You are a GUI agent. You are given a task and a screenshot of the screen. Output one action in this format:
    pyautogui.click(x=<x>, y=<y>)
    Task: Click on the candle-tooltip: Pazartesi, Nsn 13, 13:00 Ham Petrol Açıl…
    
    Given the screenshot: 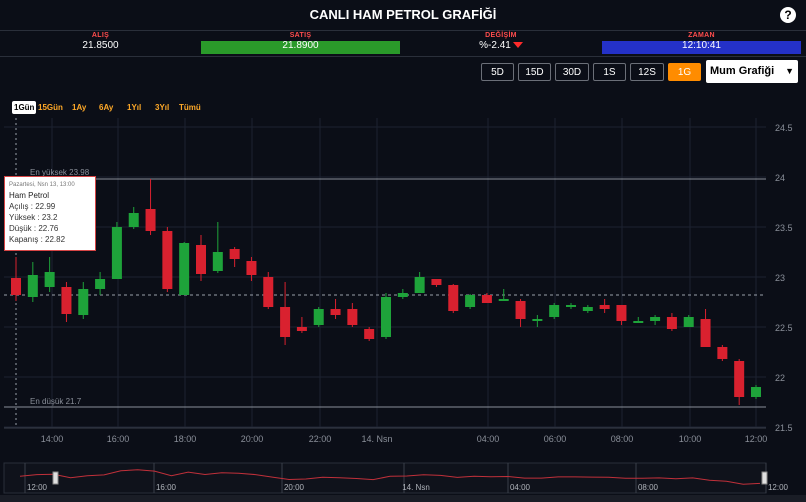 What is the action you would take?
    pyautogui.click(x=50, y=213)
    